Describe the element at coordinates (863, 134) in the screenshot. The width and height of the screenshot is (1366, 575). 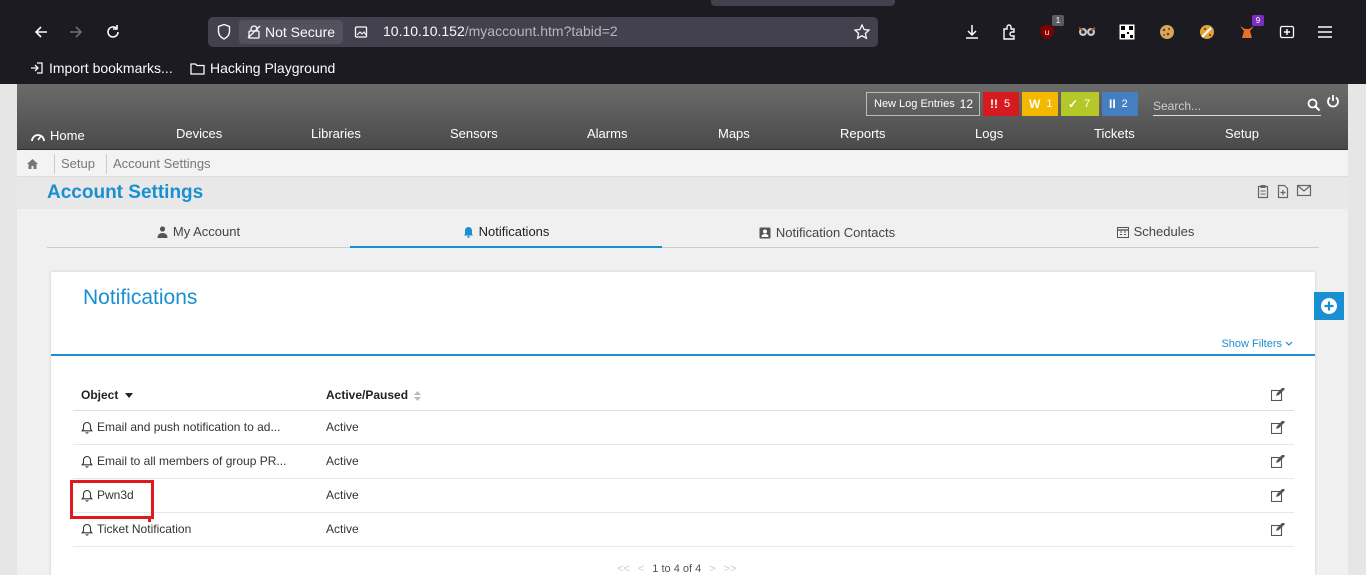
I see `nav-reports: Reports` at that location.